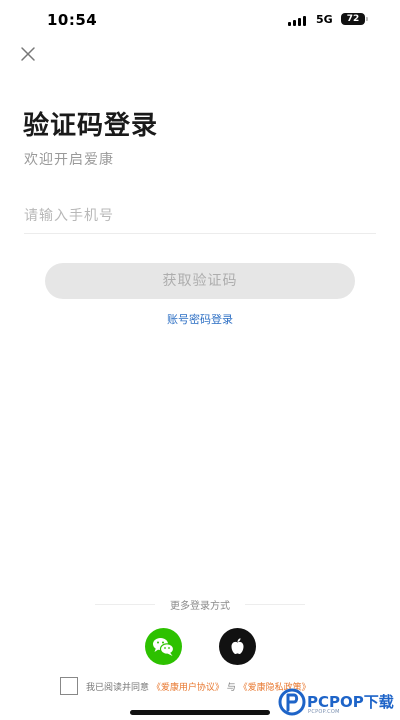  Describe the element at coordinates (118, 688) in the screenshot. I see `agreement-prefix: 我已阅读并同意` at that location.